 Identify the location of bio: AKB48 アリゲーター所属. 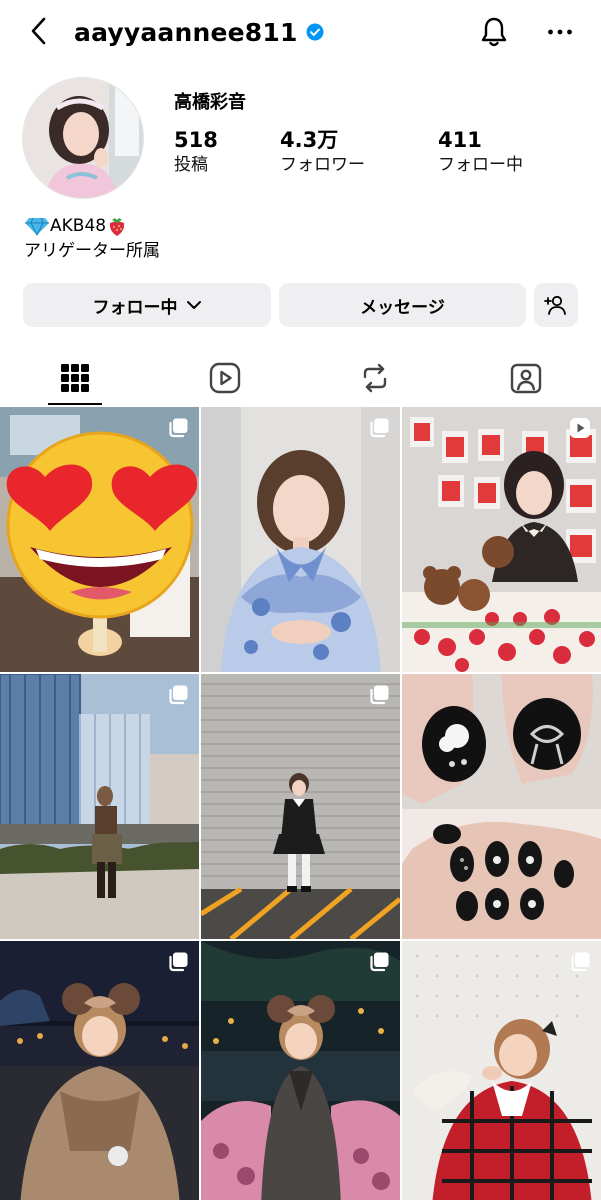
(92, 238).